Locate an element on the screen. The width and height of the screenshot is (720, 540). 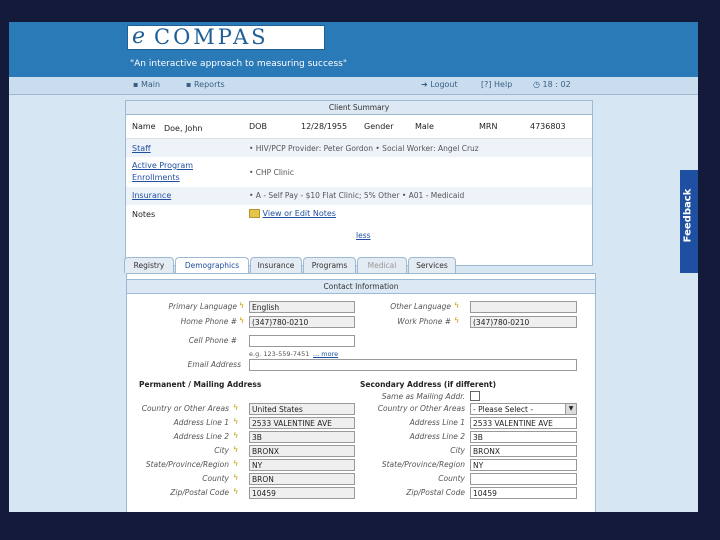
home-phone-label: Home Phone # is located at coordinates (208, 321).